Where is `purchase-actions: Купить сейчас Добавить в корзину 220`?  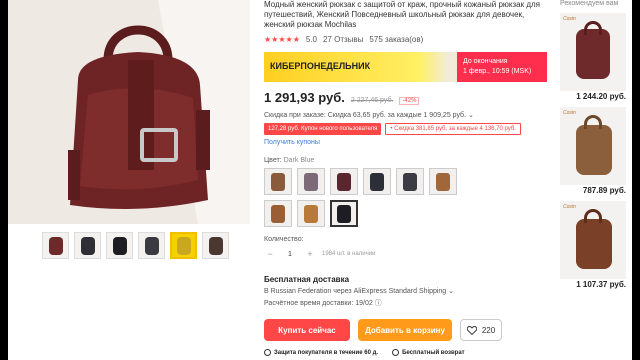 purchase-actions: Купить сейчас Добавить в корзину 220 is located at coordinates (409, 330).